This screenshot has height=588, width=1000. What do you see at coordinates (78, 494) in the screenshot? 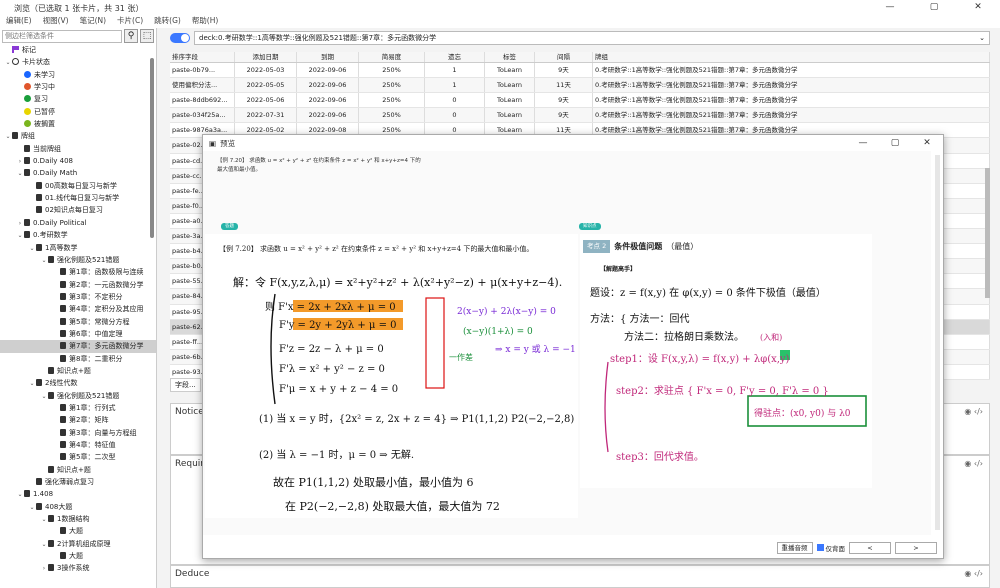
I see `sidebar-item: ⌄ 1.408` at bounding box center [78, 494].